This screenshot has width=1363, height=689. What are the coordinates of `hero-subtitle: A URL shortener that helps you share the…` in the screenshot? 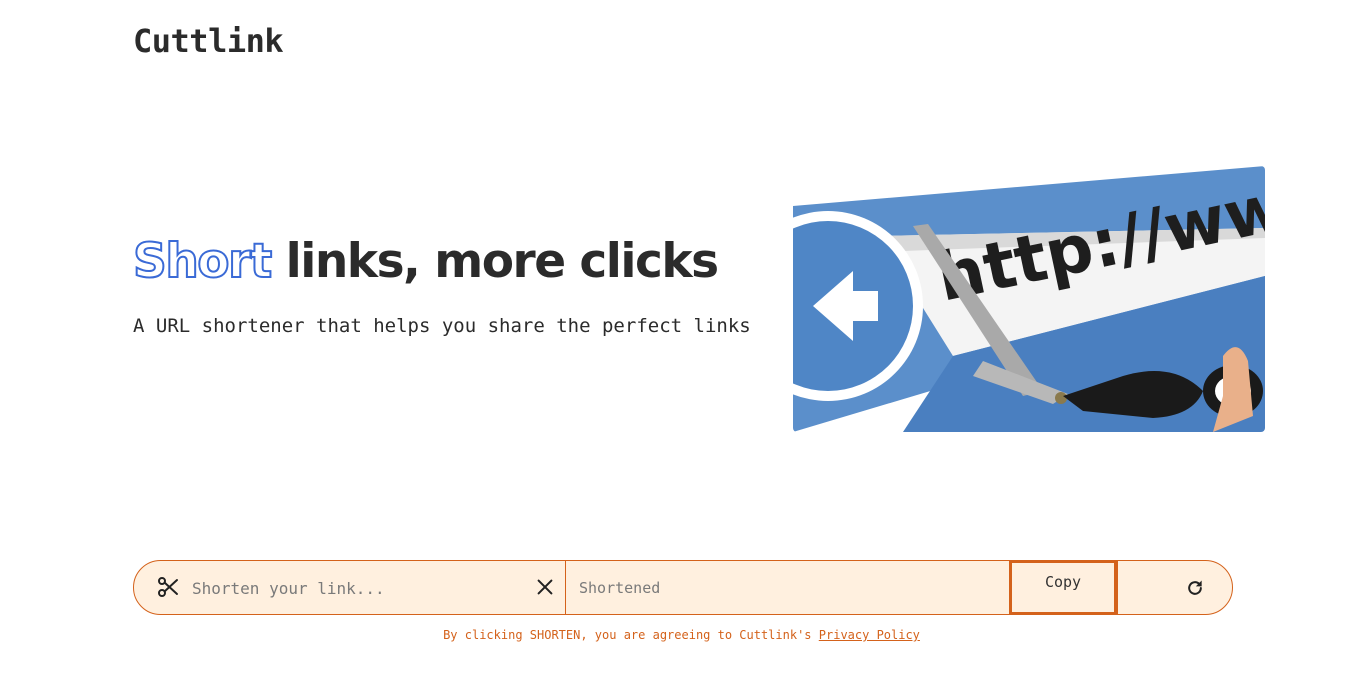 It's located at (442, 326).